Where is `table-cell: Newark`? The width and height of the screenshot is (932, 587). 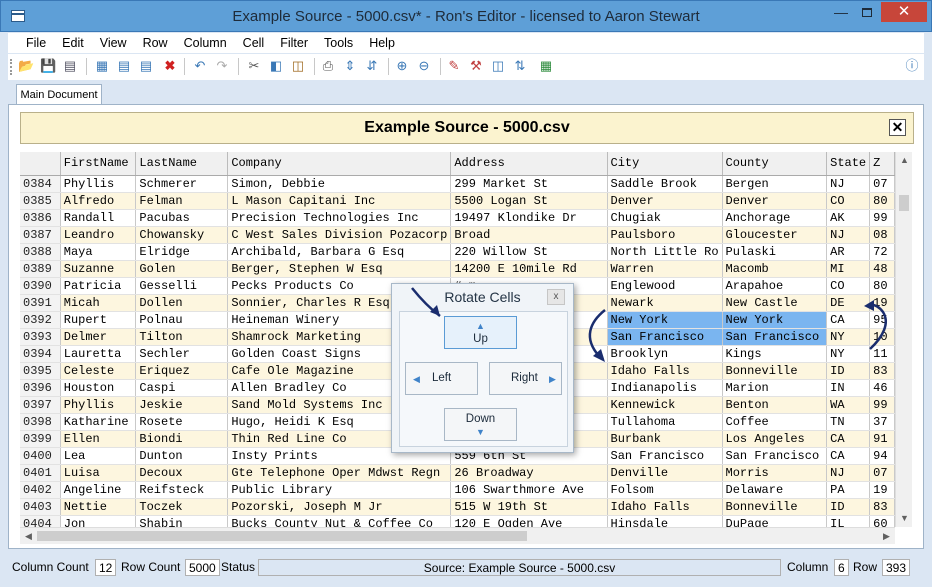
table-cell: Newark is located at coordinates (665, 303).